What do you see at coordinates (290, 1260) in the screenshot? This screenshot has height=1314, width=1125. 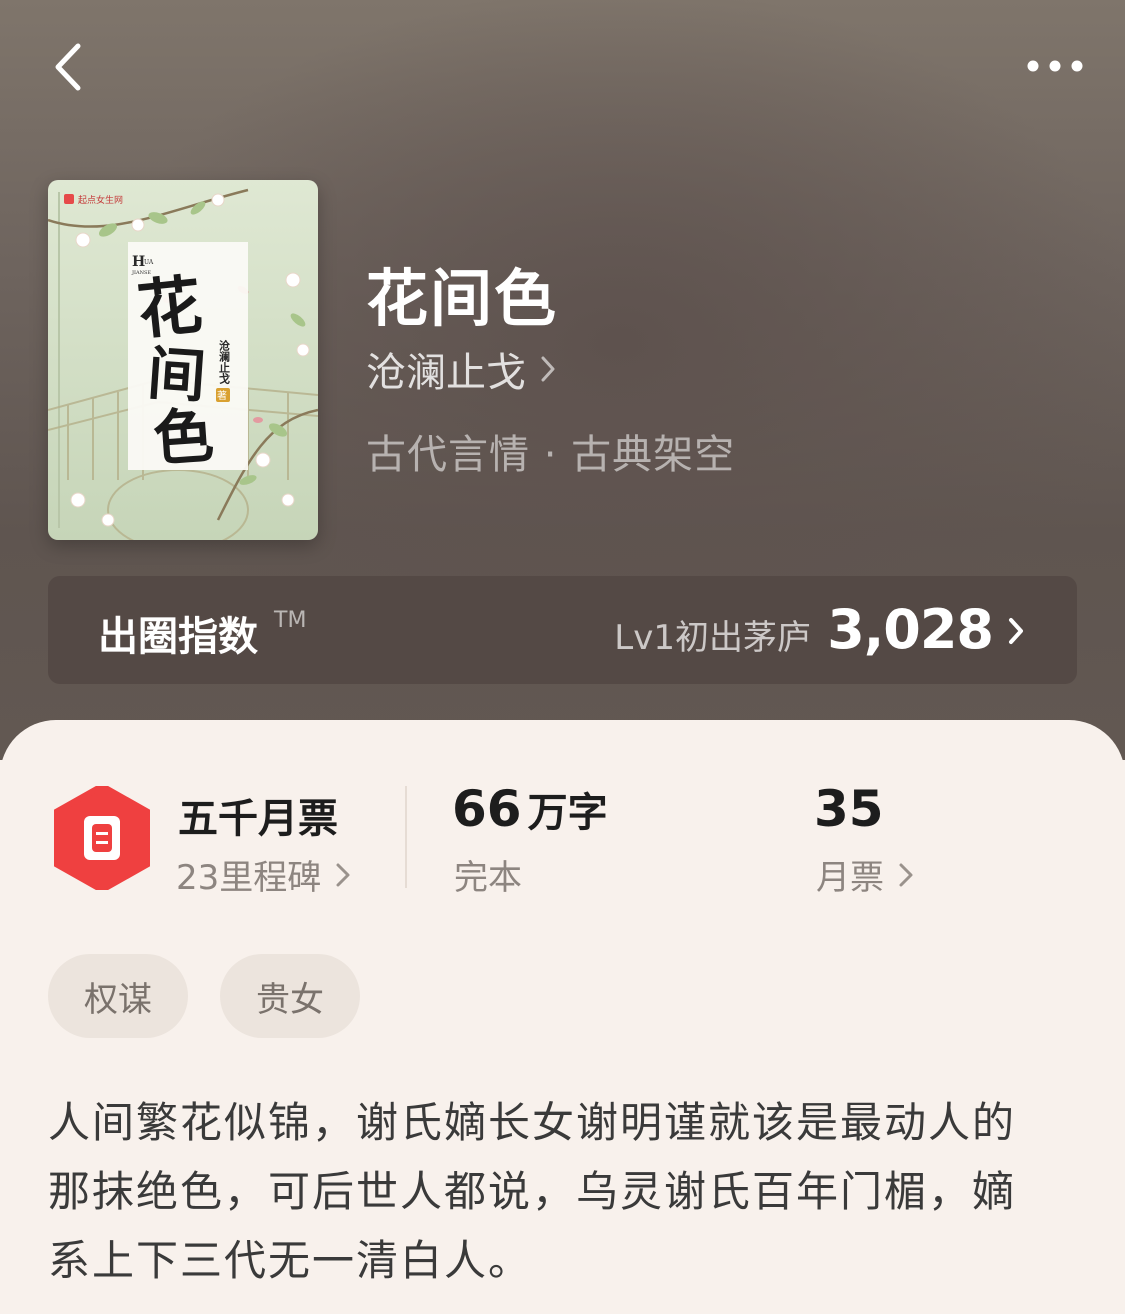 I see `description-line: 系上下三代无一清白人。` at bounding box center [290, 1260].